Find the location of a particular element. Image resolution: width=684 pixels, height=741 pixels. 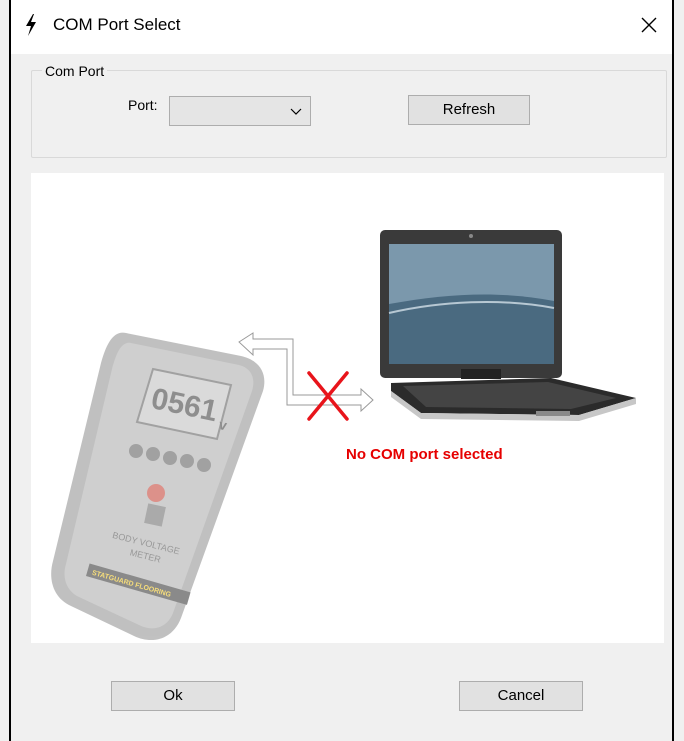

port-label: Port: is located at coordinates (143, 105).